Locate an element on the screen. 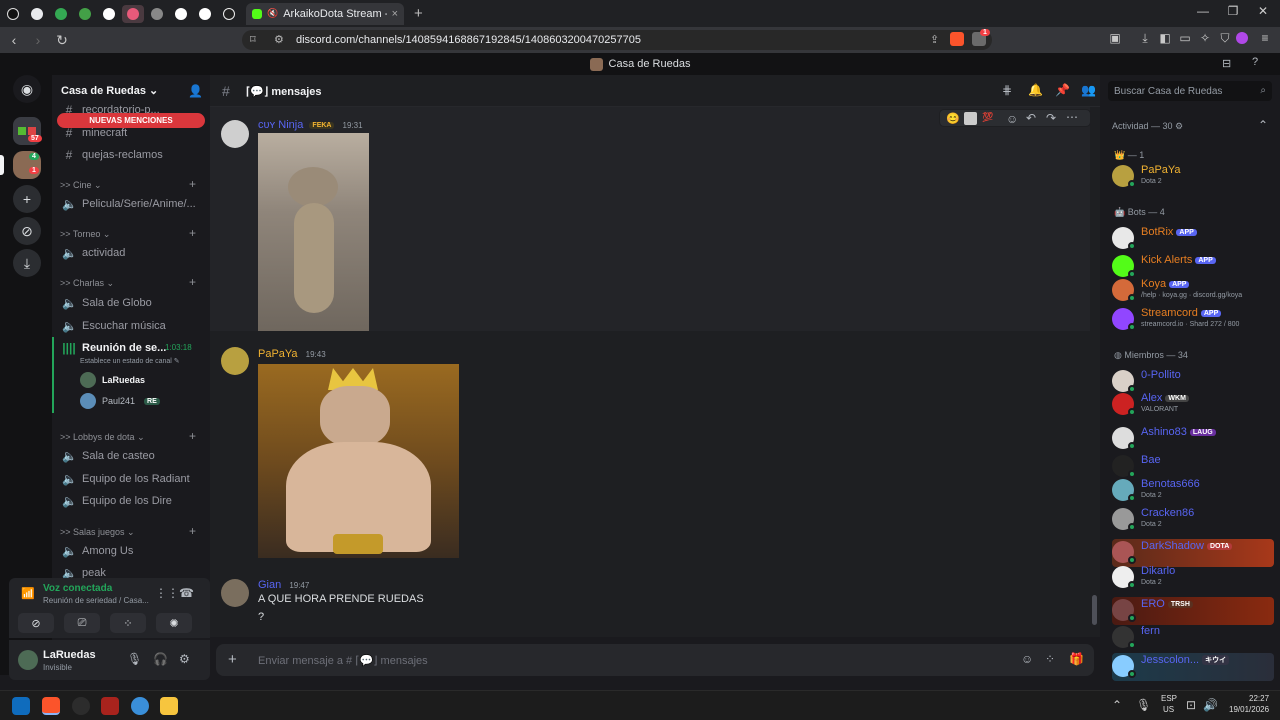 The height and width of the screenshot is (720, 1280). steam-icon is located at coordinates (140, 706).